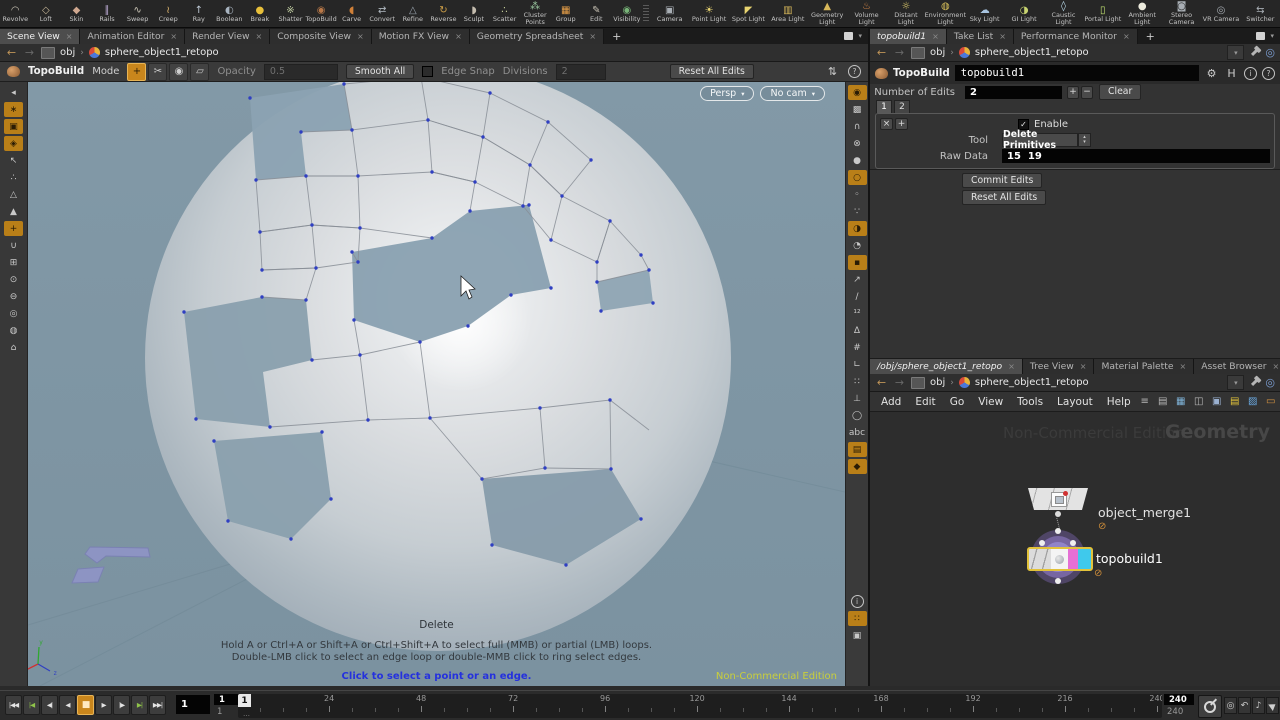 The width and height of the screenshot is (1280, 720). What do you see at coordinates (103, 705) in the screenshot?
I see `play-button: ▶` at bounding box center [103, 705].